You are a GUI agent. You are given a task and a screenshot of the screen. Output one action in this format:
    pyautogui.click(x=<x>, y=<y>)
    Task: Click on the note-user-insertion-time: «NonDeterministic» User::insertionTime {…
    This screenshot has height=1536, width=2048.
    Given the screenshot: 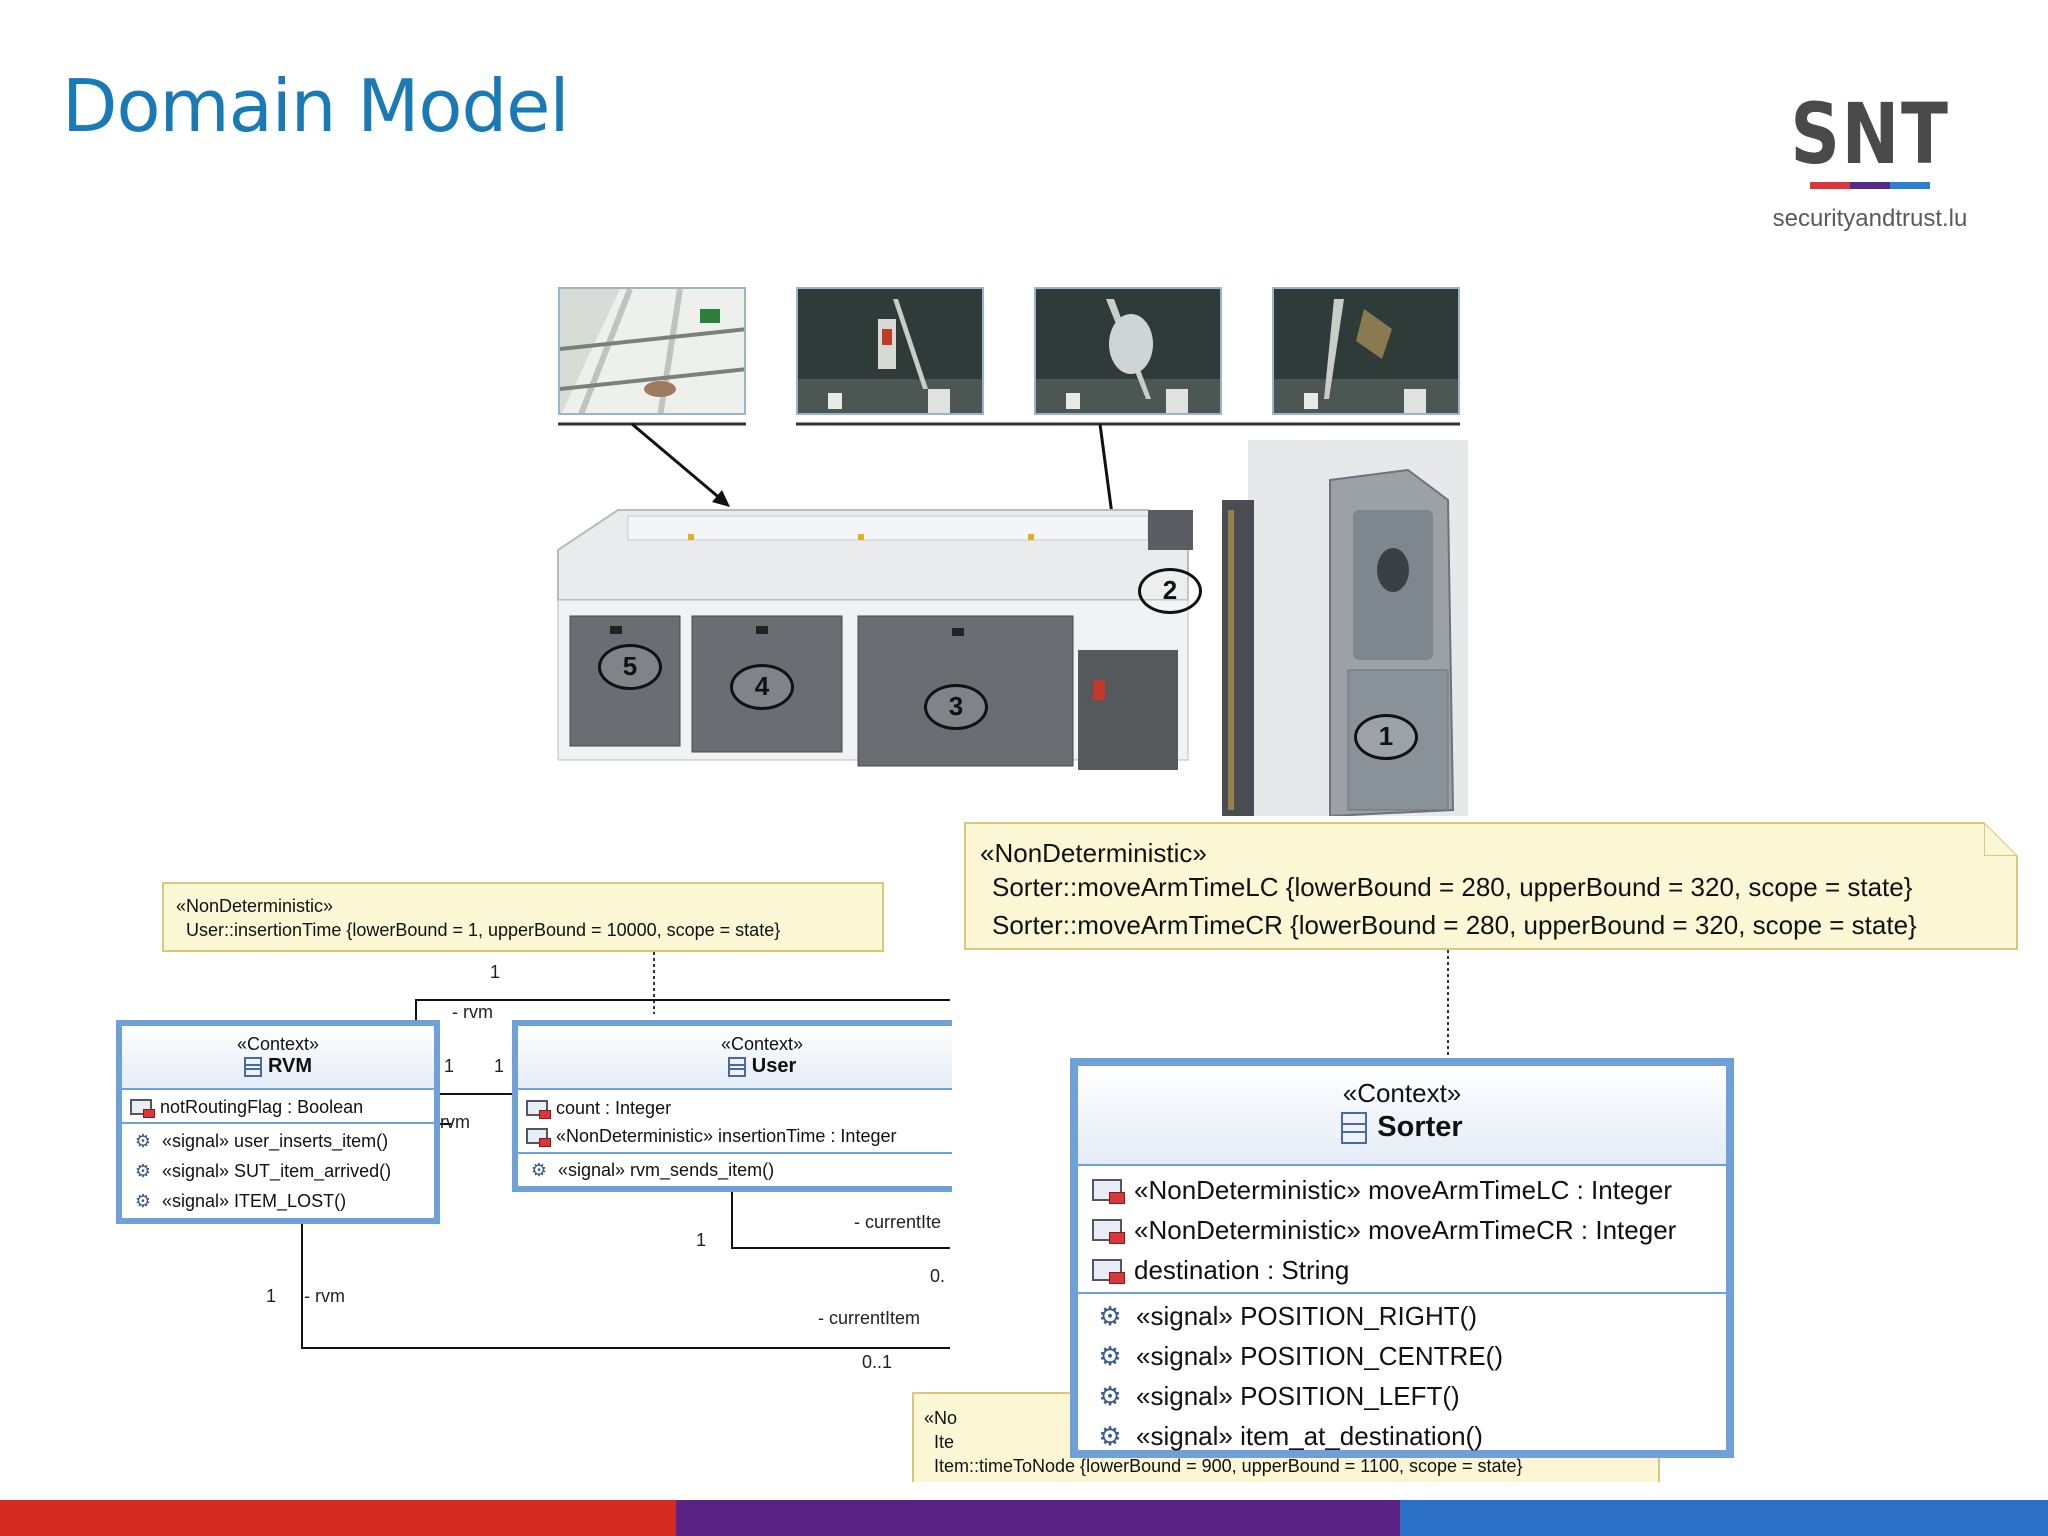 What is the action you would take?
    pyautogui.click(x=523, y=917)
    